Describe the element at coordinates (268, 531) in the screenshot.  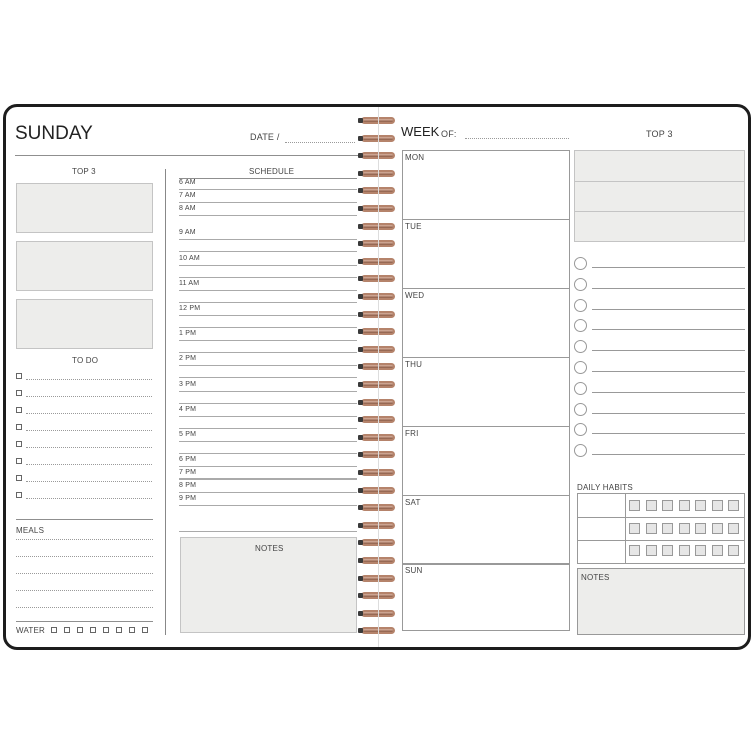
I see `schedule-bottom-line` at that location.